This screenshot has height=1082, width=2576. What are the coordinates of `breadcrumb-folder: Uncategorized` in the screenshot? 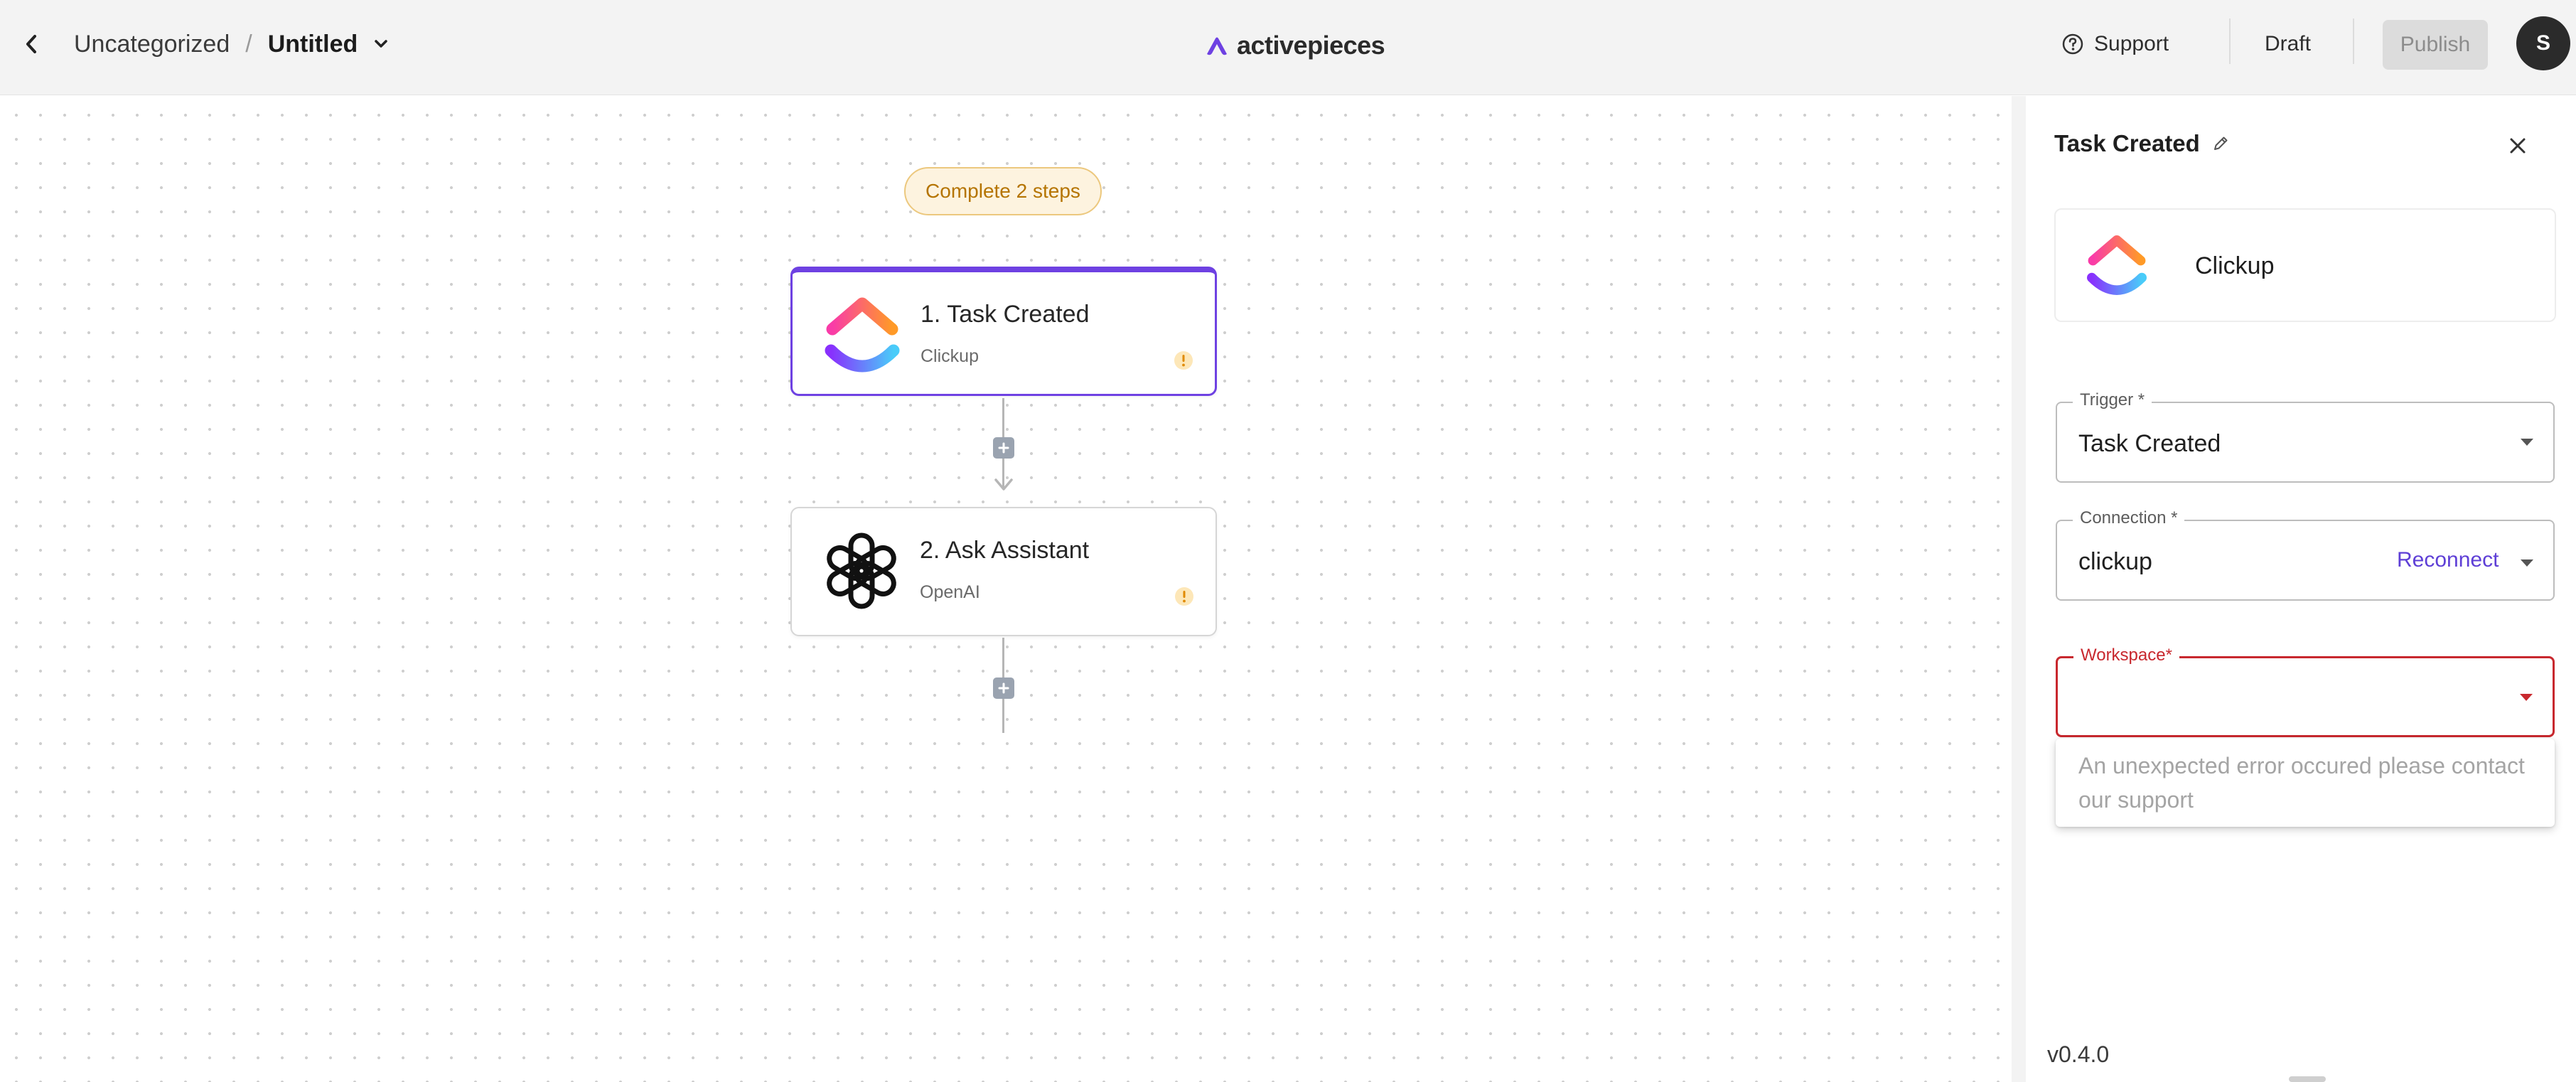 It's located at (152, 44).